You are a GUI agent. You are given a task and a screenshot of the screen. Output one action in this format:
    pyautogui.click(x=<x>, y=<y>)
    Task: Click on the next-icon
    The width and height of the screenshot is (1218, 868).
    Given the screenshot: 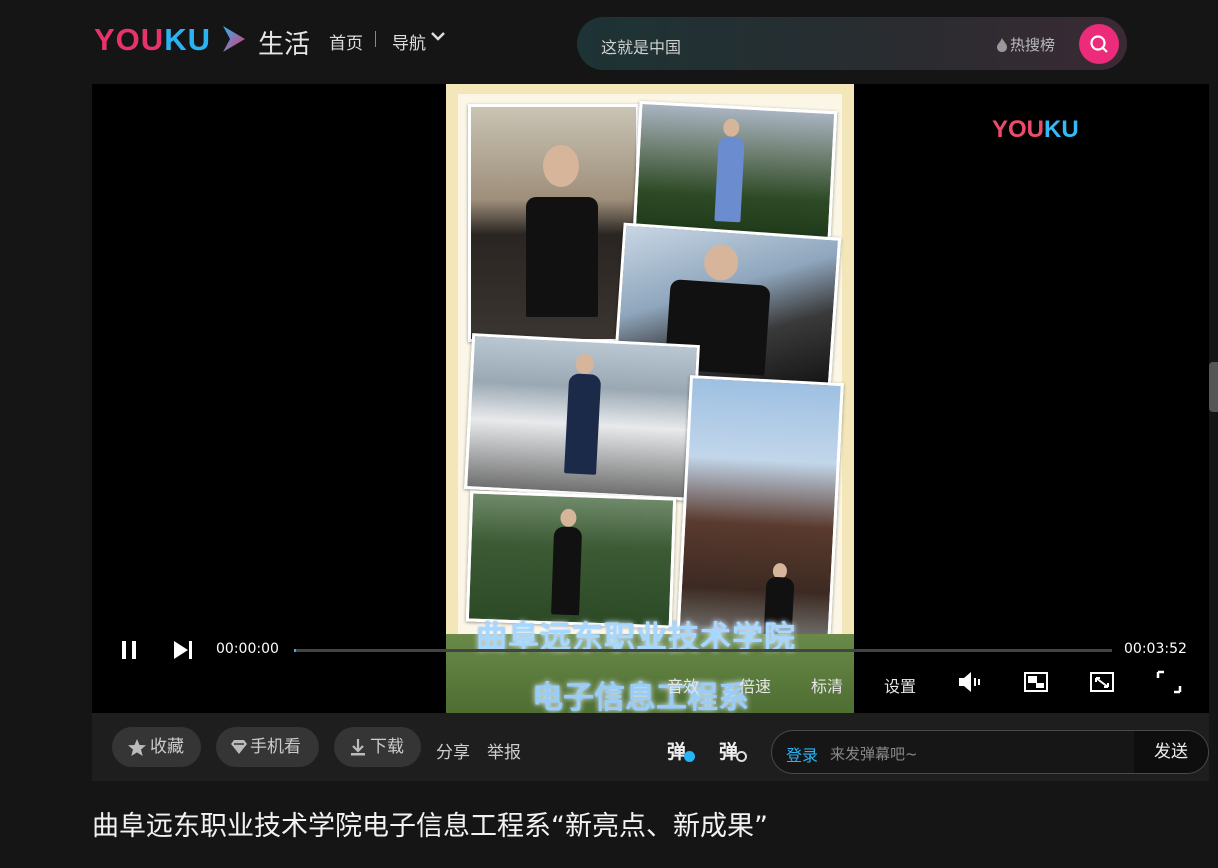 What is the action you would take?
    pyautogui.click(x=183, y=650)
    